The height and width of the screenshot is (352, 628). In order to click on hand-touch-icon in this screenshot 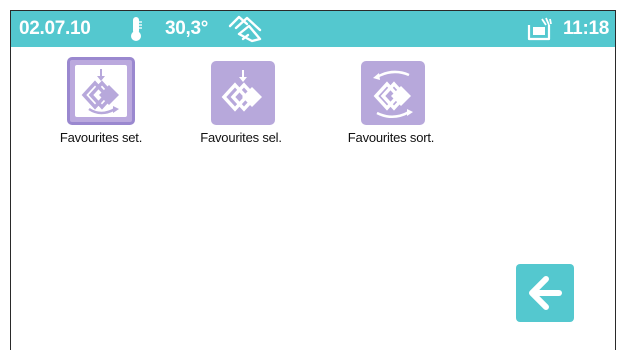, I will do `click(246, 31)`.